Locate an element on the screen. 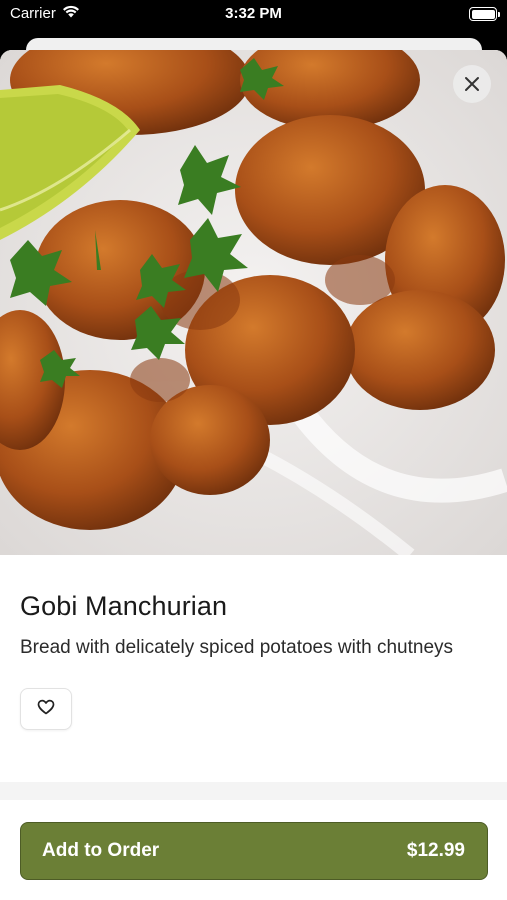 The height and width of the screenshot is (900, 507). order-price: $12.99 is located at coordinates (435, 850).